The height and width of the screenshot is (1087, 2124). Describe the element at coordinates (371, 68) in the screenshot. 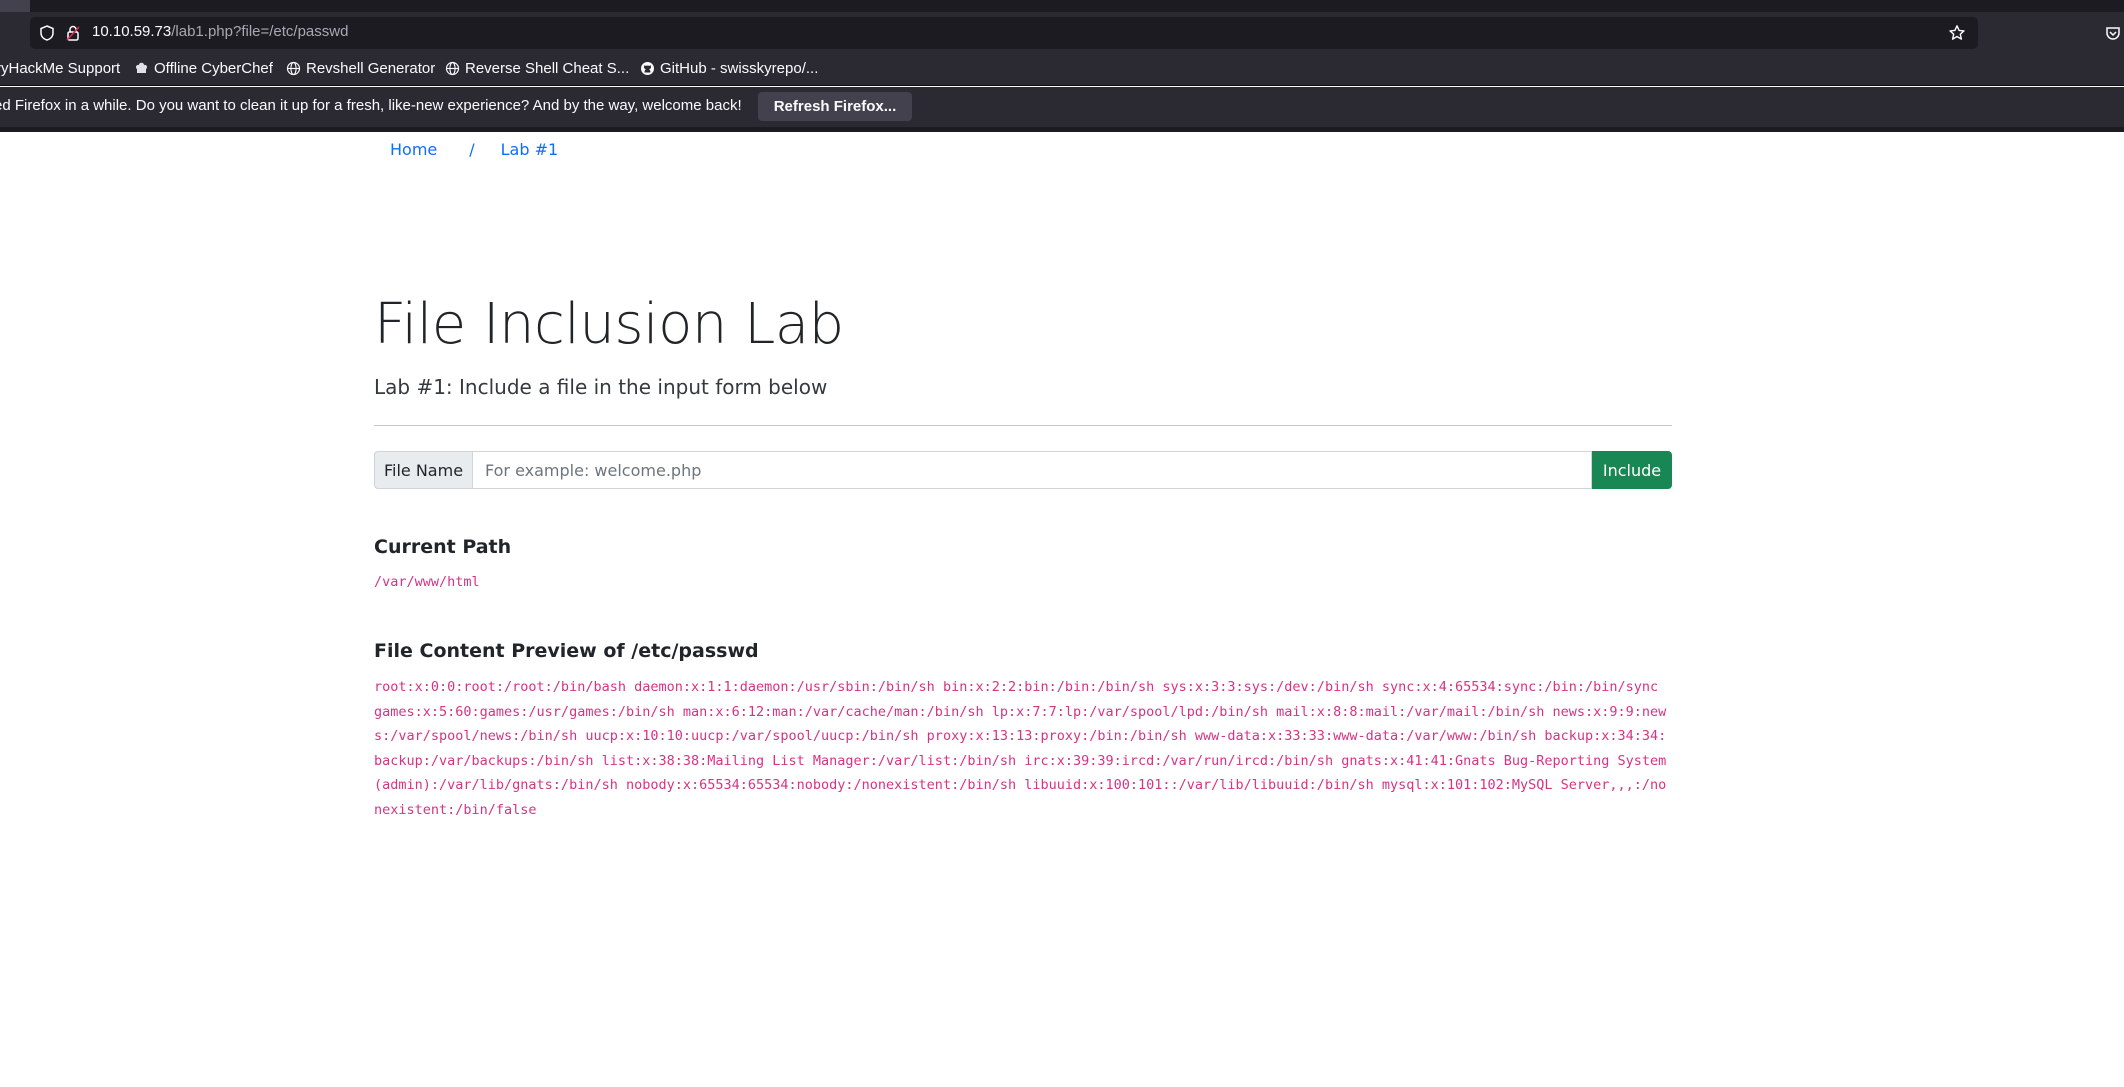

I see `bookmark-label: Revshell Generator` at that location.